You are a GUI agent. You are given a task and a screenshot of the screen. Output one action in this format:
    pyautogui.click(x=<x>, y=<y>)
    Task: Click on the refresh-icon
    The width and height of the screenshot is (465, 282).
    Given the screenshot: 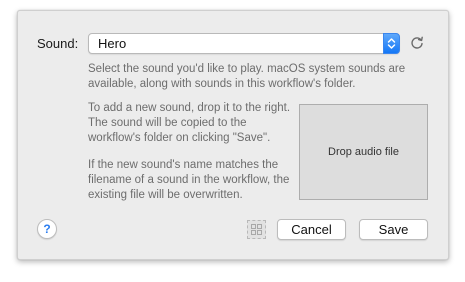 What is the action you would take?
    pyautogui.click(x=417, y=43)
    